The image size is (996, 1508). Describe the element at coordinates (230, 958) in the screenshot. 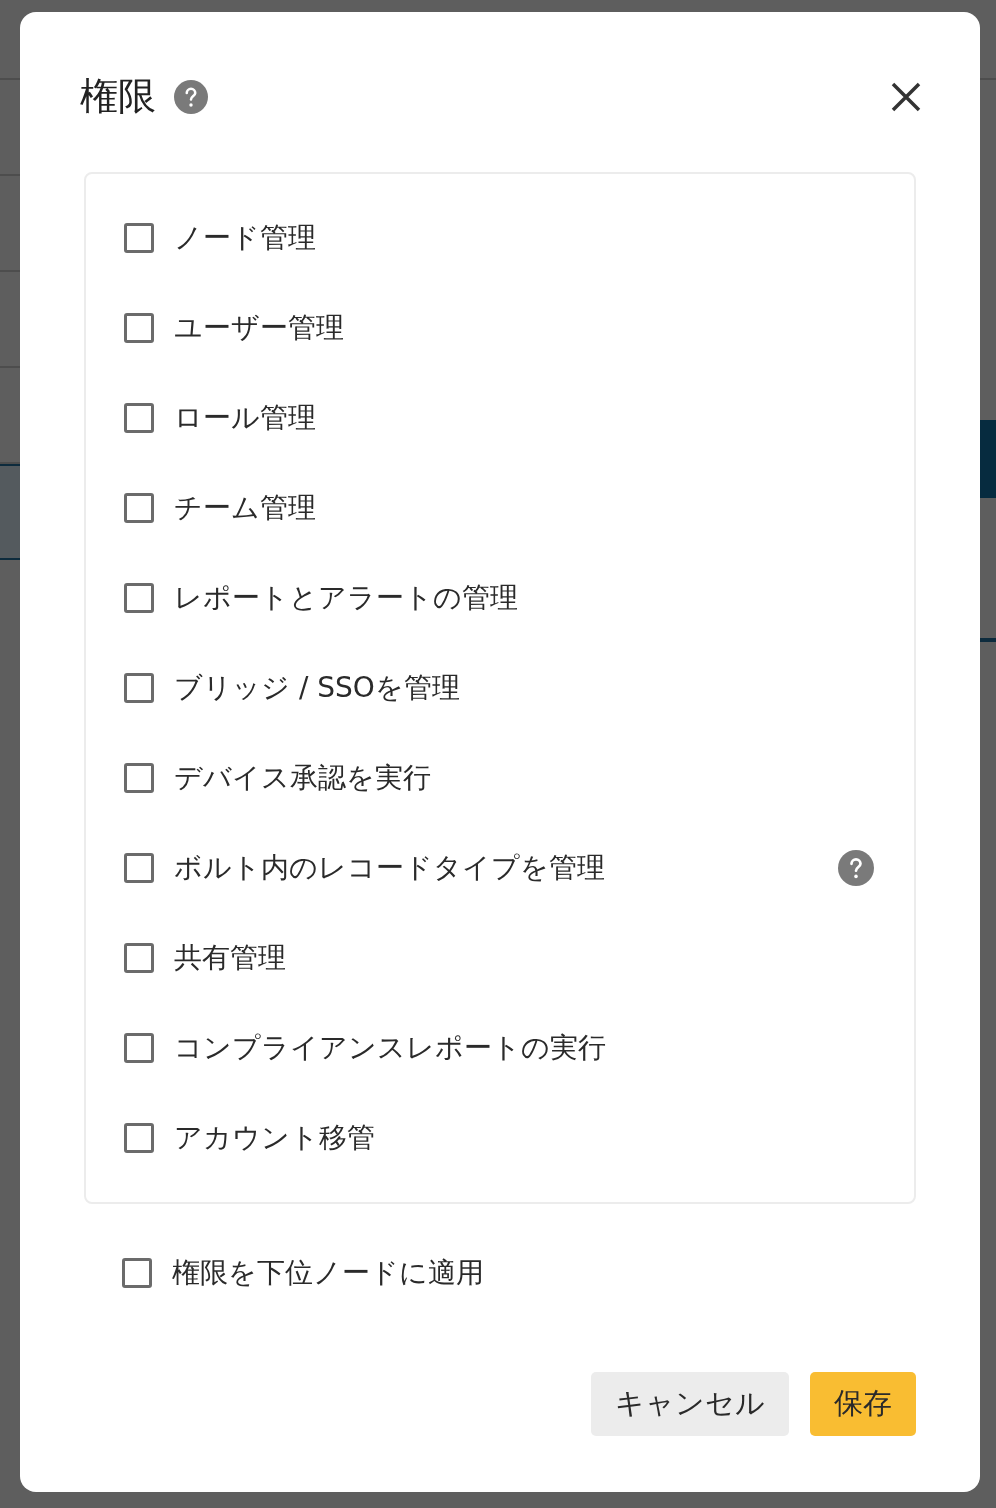

I see `permission-label: 共有管理` at that location.